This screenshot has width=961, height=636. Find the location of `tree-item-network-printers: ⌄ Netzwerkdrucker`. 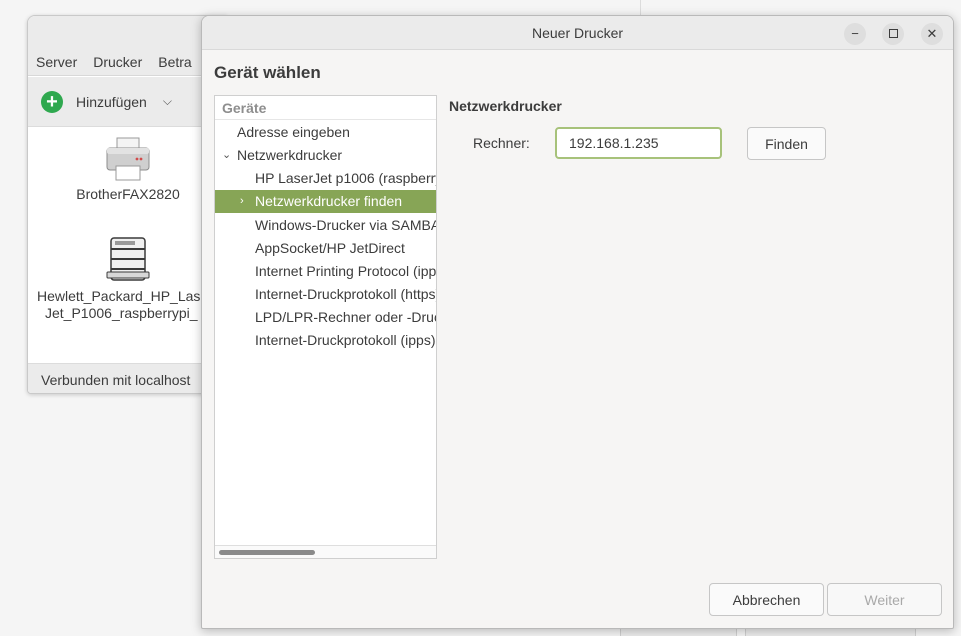

tree-item-network-printers: ⌄ Netzwerkdrucker is located at coordinates (325, 155).